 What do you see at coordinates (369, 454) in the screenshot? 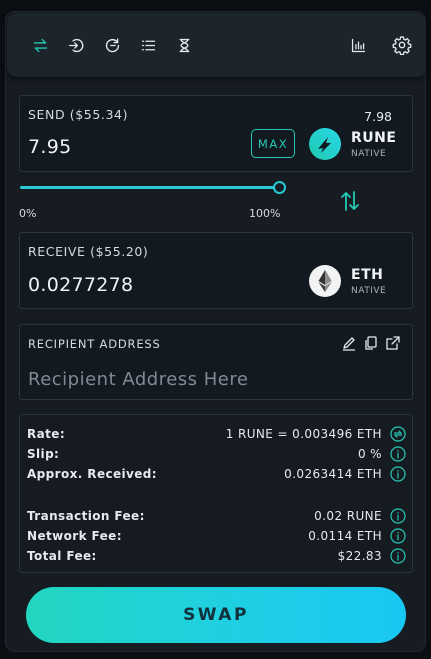
I see `slip-value: 0 %` at bounding box center [369, 454].